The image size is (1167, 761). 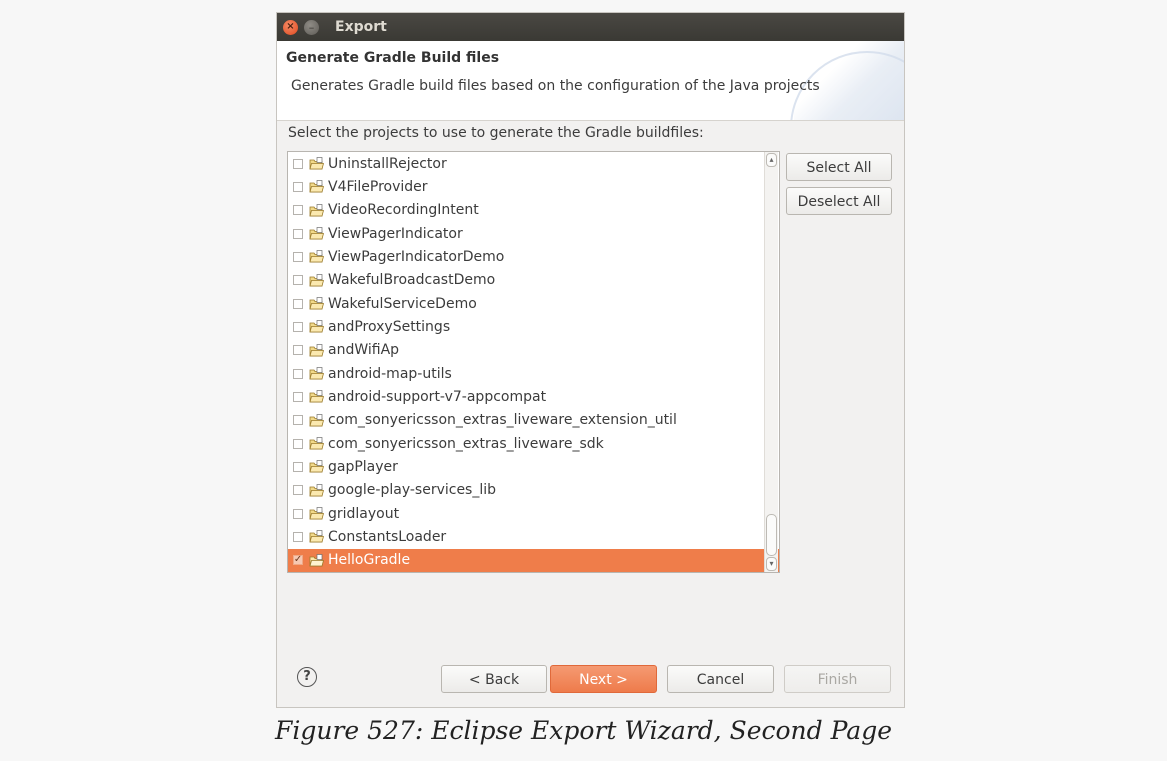 What do you see at coordinates (378, 186) in the screenshot?
I see `project-name: V4FileProvider` at bounding box center [378, 186].